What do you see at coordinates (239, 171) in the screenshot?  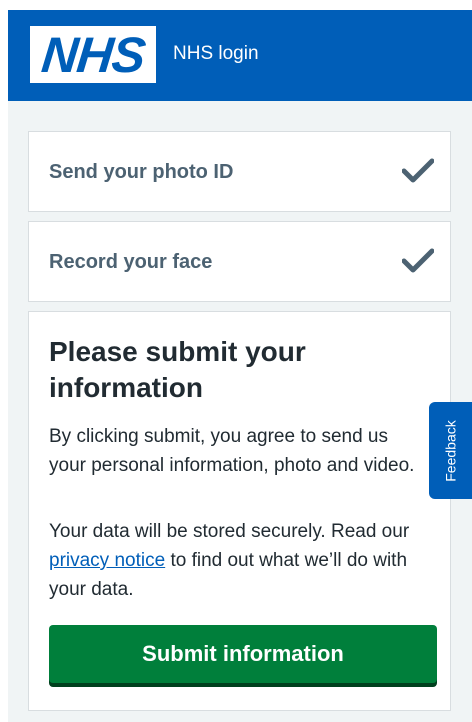 I see `step-send-photo-id: Send your photo ID` at bounding box center [239, 171].